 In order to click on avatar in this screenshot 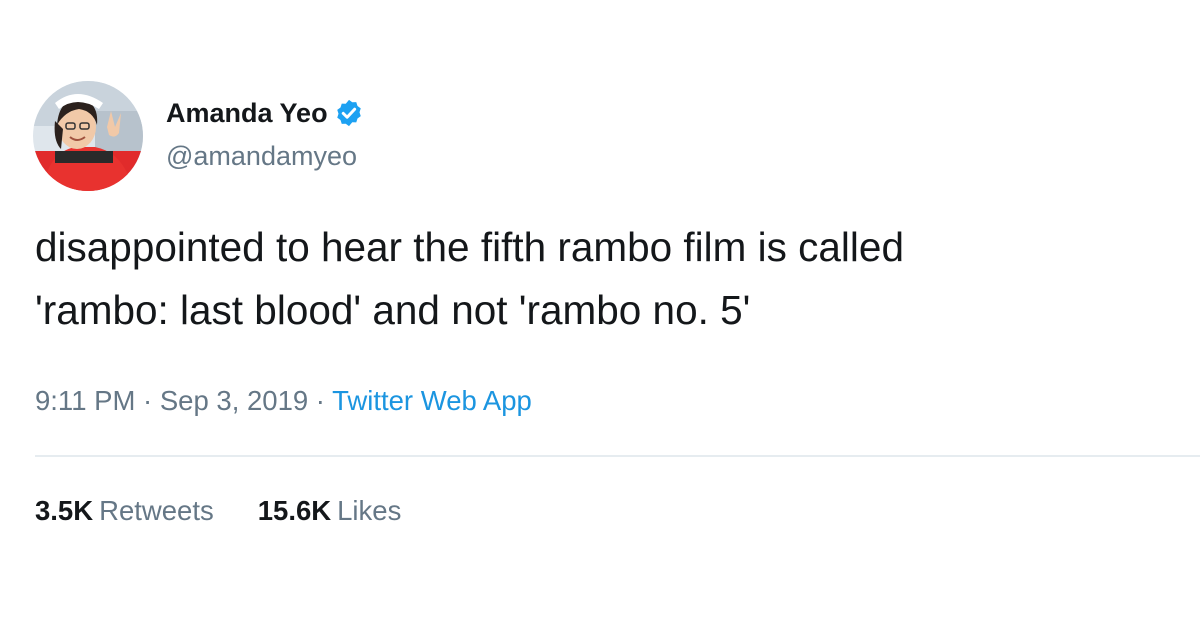, I will do `click(88, 136)`.